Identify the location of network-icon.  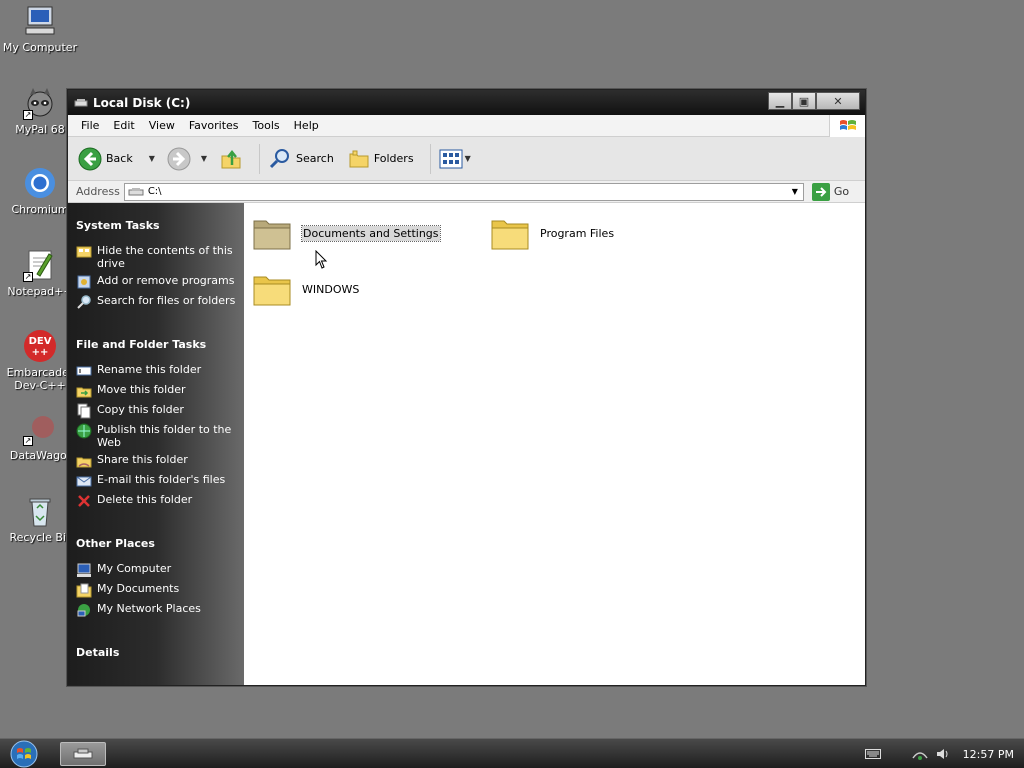
(83, 610).